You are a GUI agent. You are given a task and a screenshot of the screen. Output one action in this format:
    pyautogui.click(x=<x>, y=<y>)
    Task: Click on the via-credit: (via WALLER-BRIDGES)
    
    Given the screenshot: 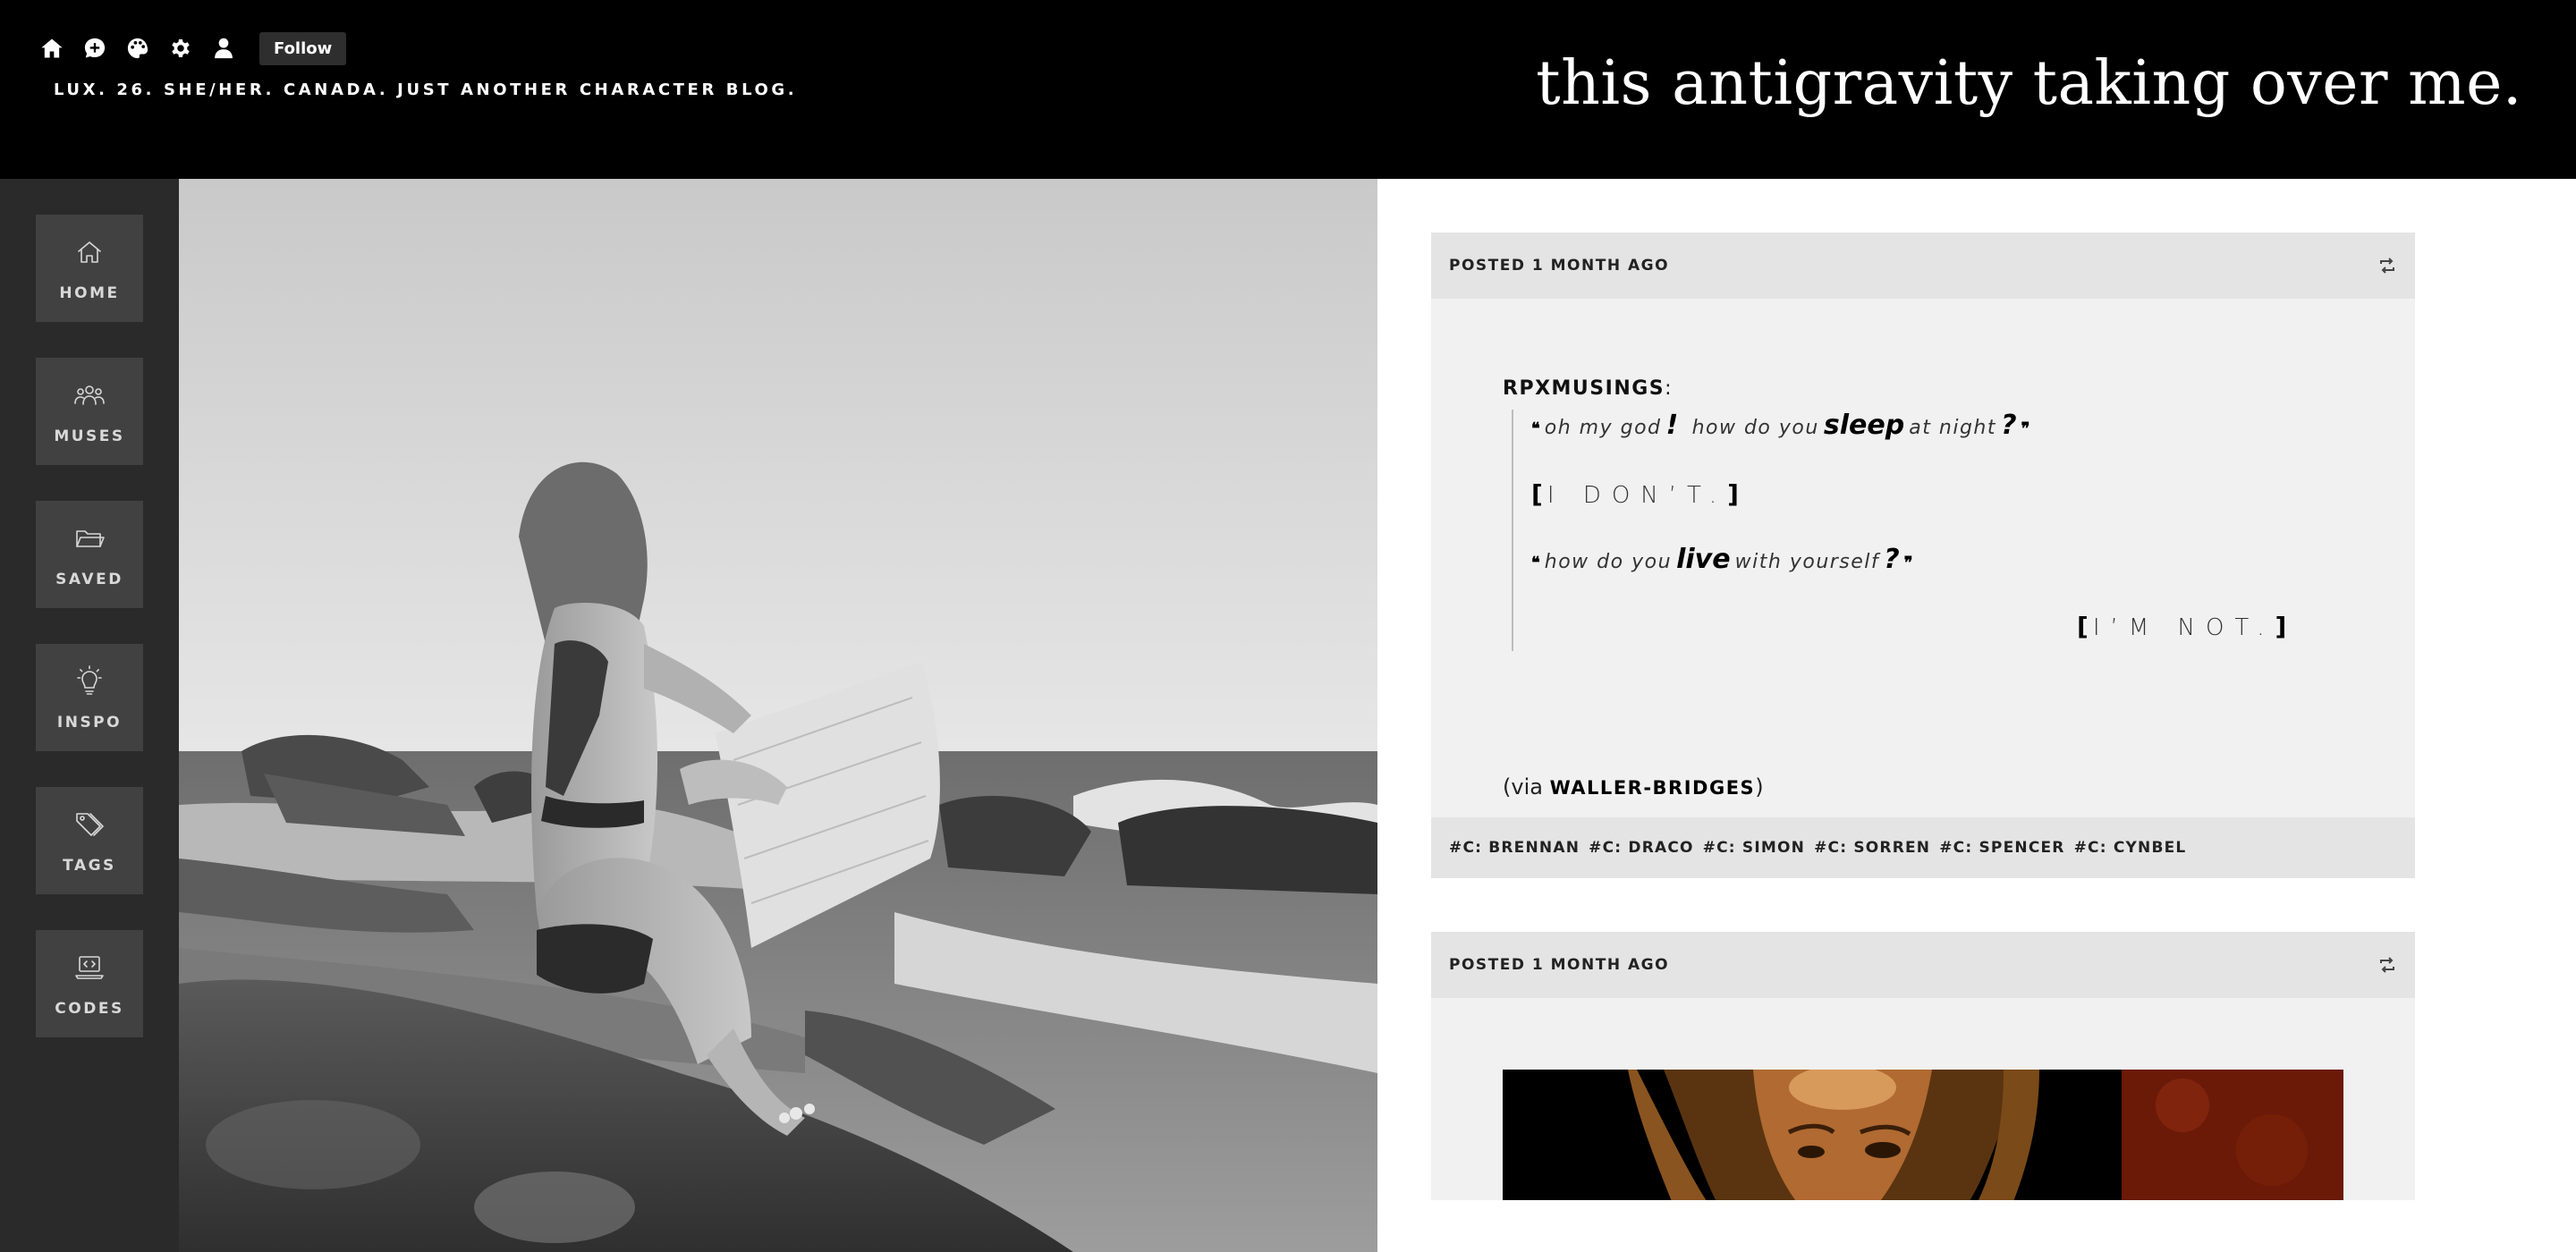 What is the action you would take?
    pyautogui.click(x=1633, y=786)
    